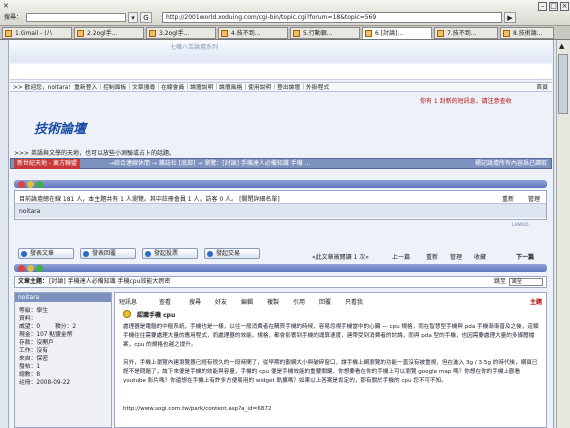  Describe the element at coordinates (221, 301) in the screenshot. I see `friend-tool: 好友` at that location.